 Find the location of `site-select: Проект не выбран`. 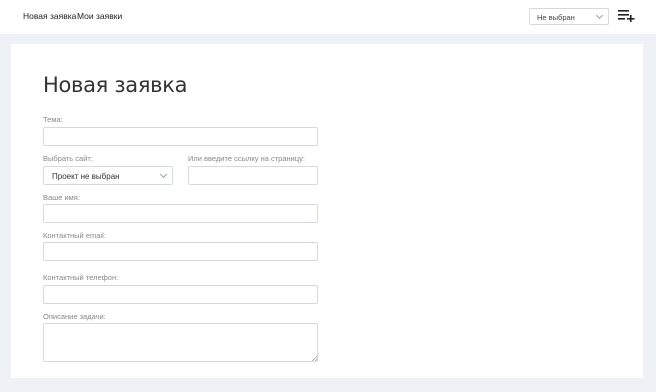

site-select: Проект не выбран is located at coordinates (108, 175).